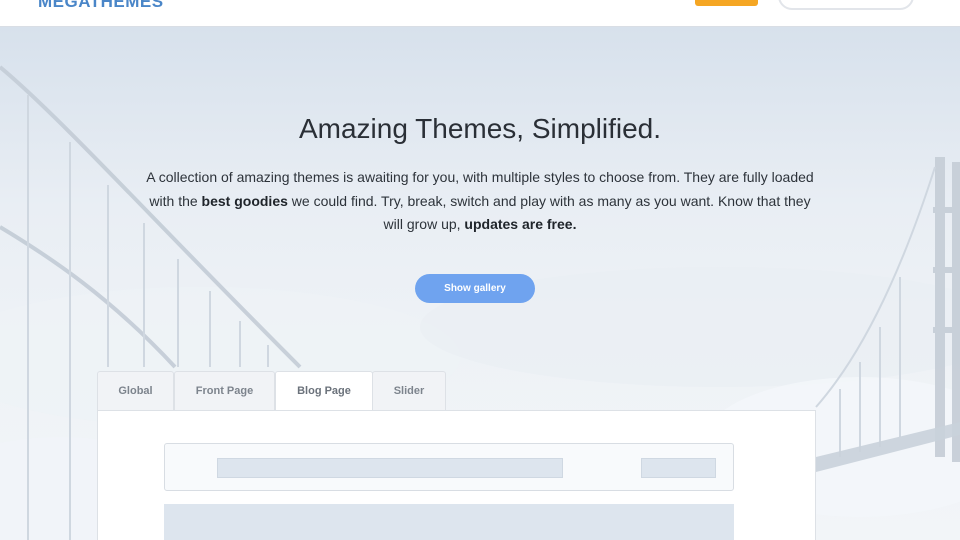 This screenshot has width=960, height=540. Describe the element at coordinates (324, 390) in the screenshot. I see `tab-blog-page: Blog Page` at that location.